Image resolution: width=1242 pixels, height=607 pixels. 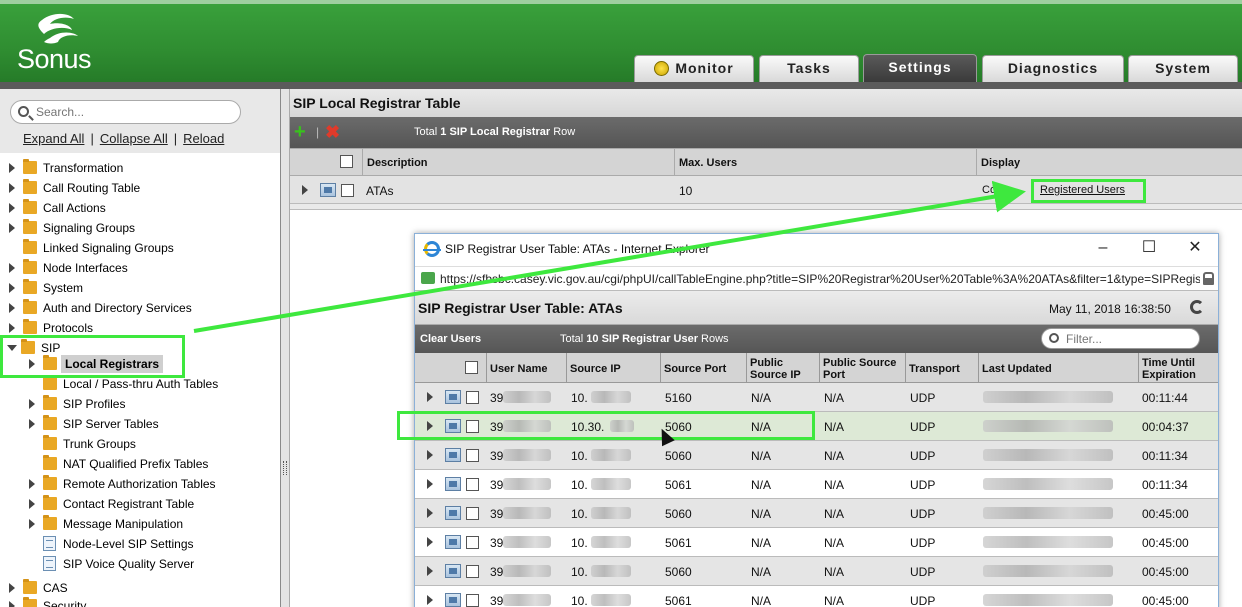 What do you see at coordinates (686, 191) in the screenshot?
I see `cell-max-users: 10` at bounding box center [686, 191].